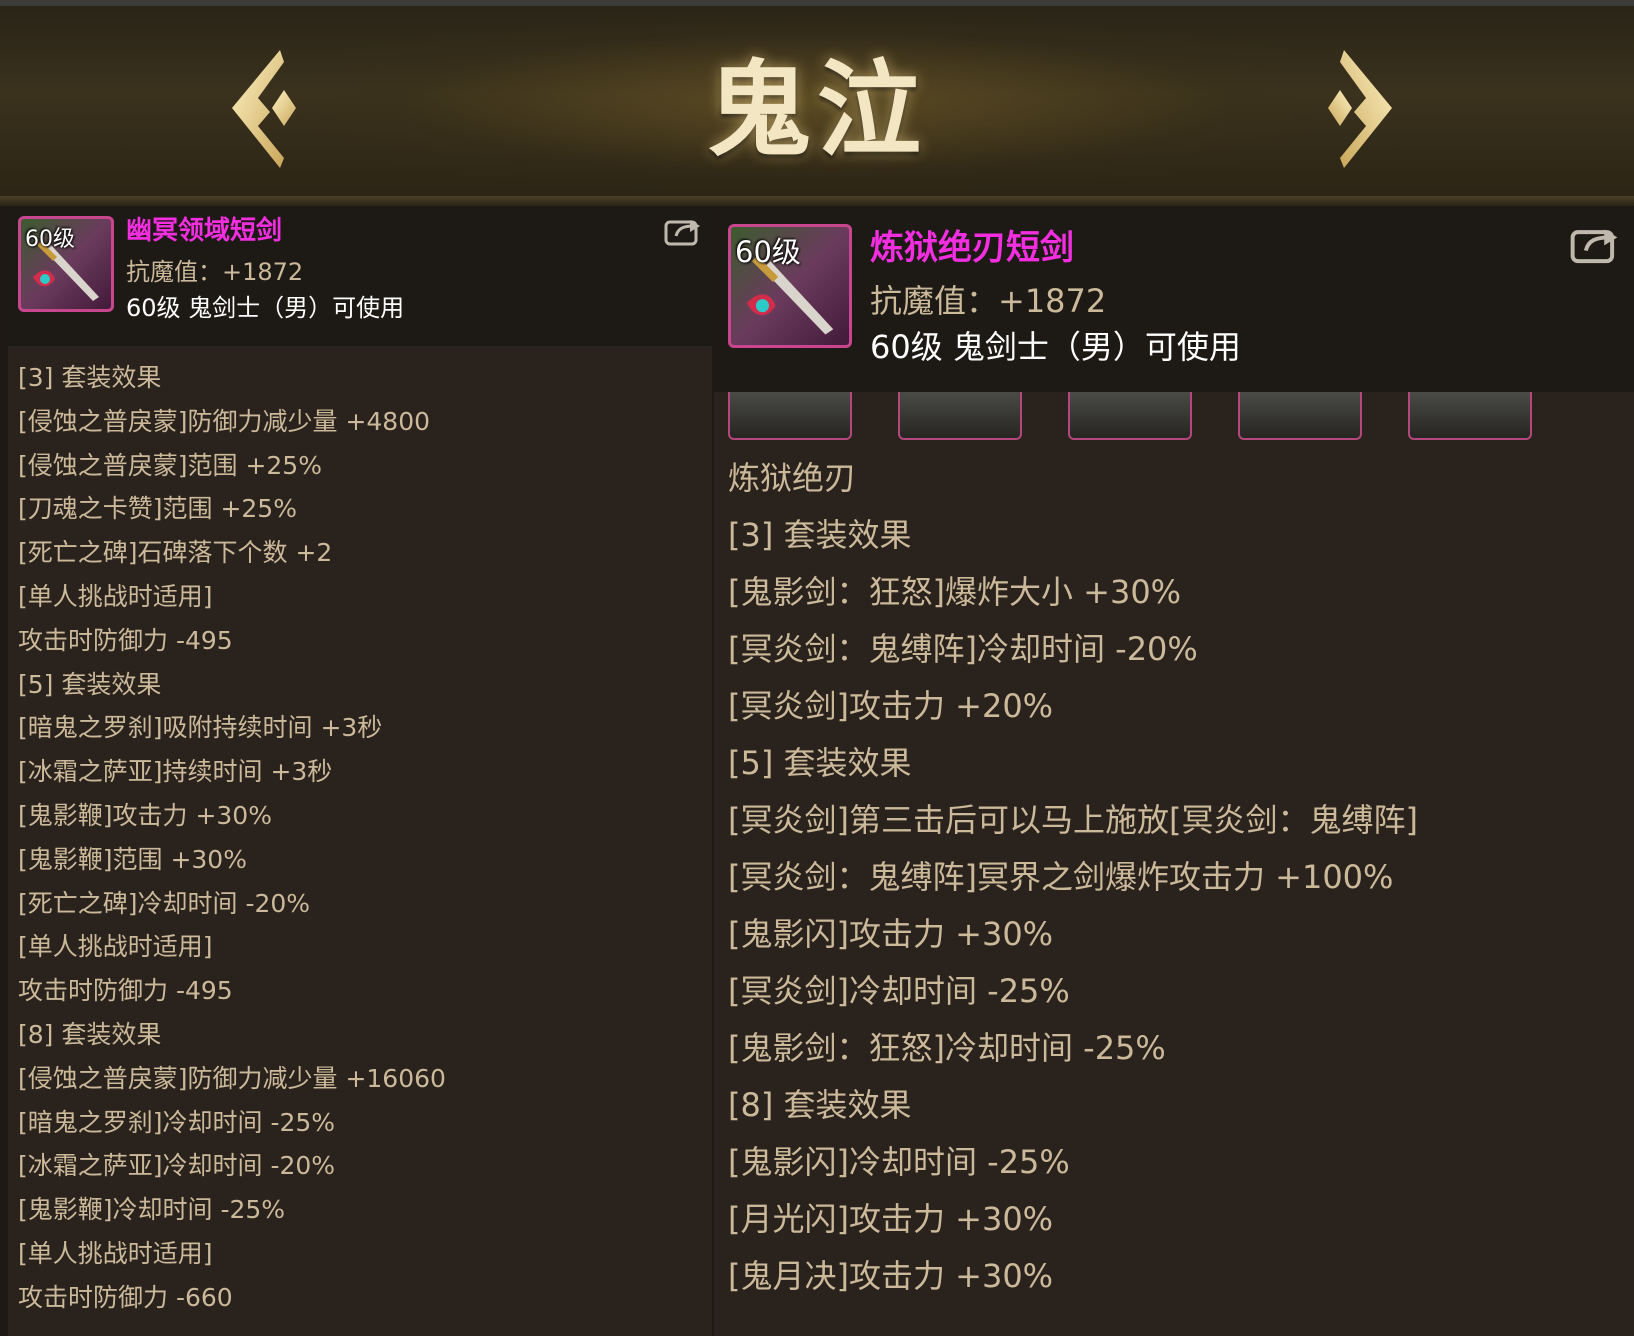  I want to click on set-effect-line: [冥炎剑]第三击后可以马上施放[冥炎剑：鬼缚阵], so click(1073, 820).